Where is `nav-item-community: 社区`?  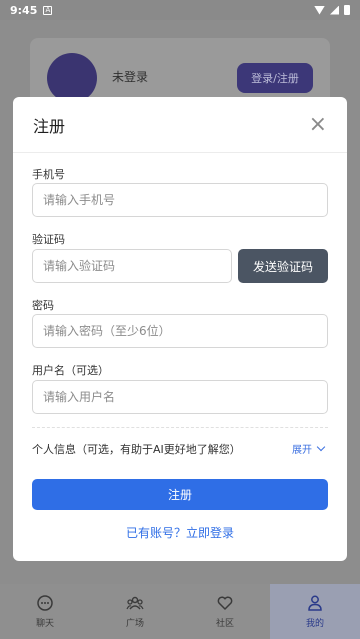
nav-item-community: 社区 is located at coordinates (225, 611).